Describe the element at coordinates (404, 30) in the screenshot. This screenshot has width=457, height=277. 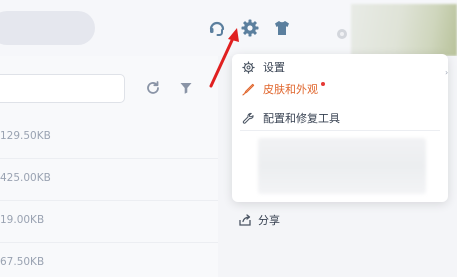
I see `avatar` at that location.